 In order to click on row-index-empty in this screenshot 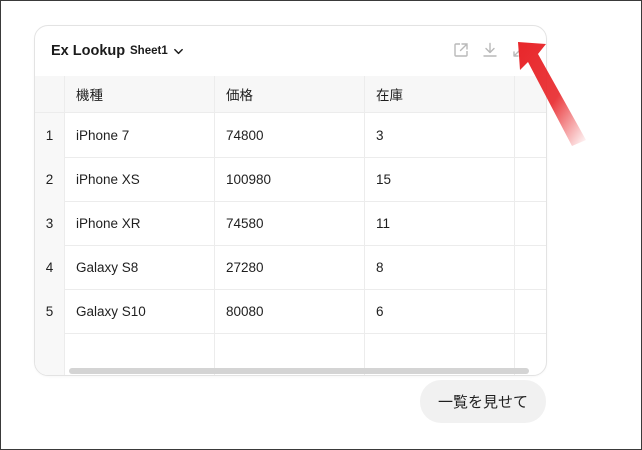, I will do `click(50, 354)`.